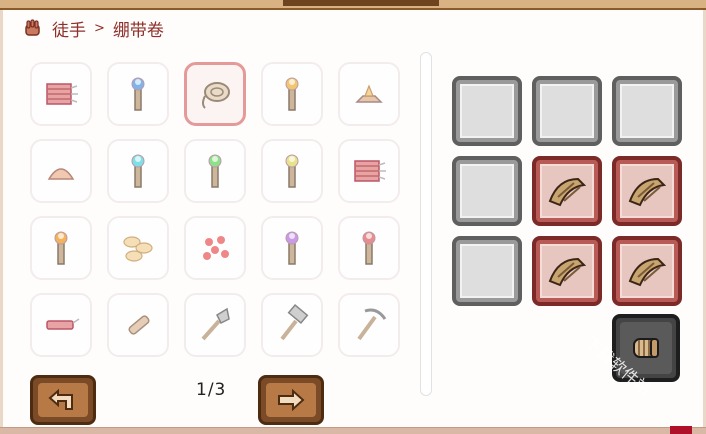 Image resolution: width=706 pixels, height=434 pixels. Describe the element at coordinates (681, 430) in the screenshot. I see `corner-marker` at that location.